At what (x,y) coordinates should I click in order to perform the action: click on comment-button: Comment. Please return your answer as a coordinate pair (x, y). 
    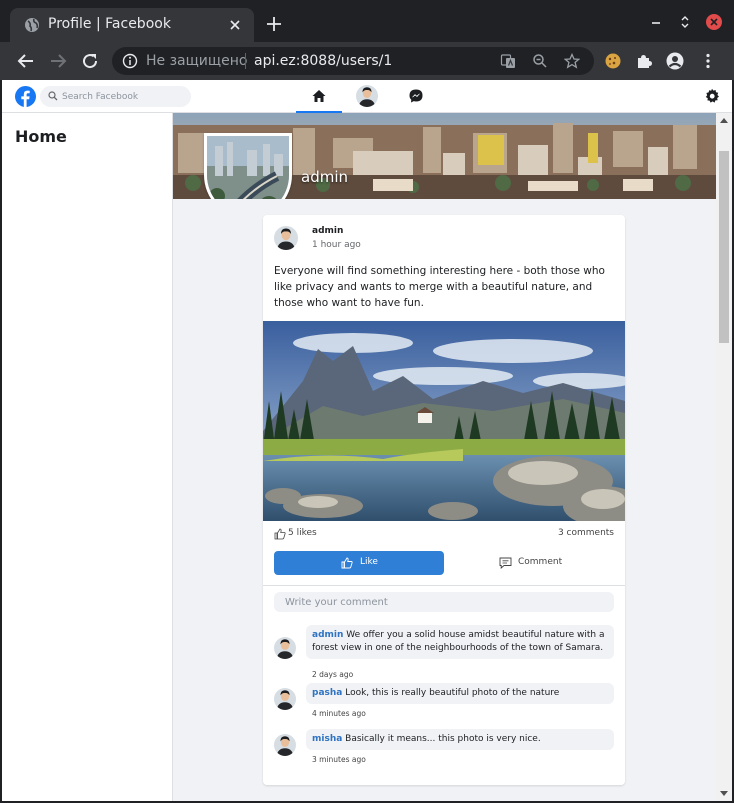
    Looking at the image, I should click on (529, 563).